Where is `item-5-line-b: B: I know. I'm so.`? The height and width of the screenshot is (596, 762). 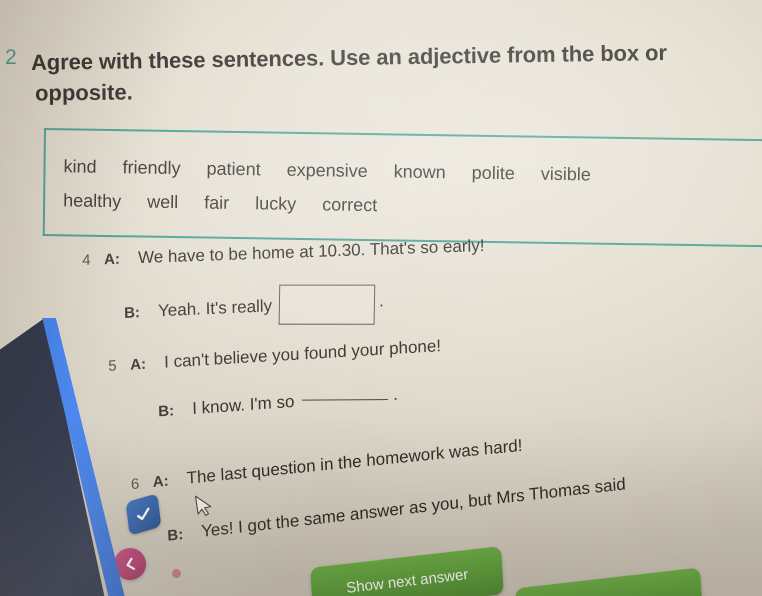
item-5-line-b: B: I know. I'm so. is located at coordinates (278, 403).